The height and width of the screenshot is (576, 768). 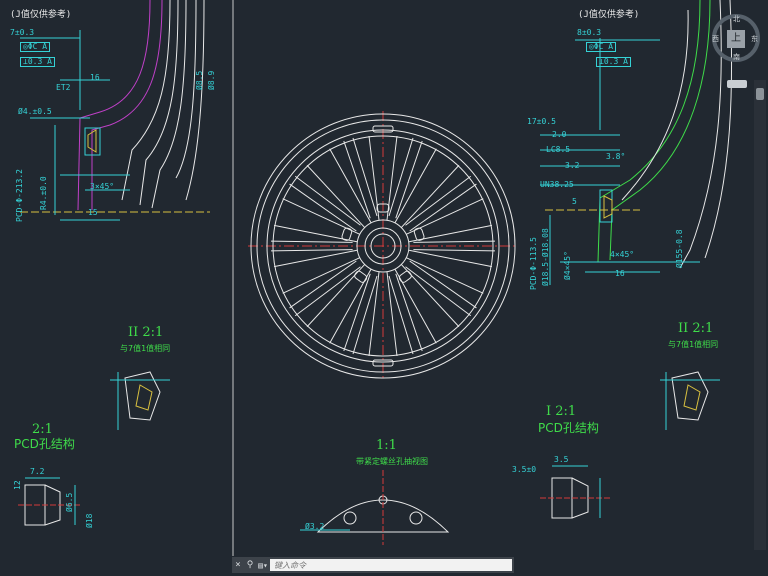 I want to click on right-chamfer: 4×45°, so click(x=622, y=254).